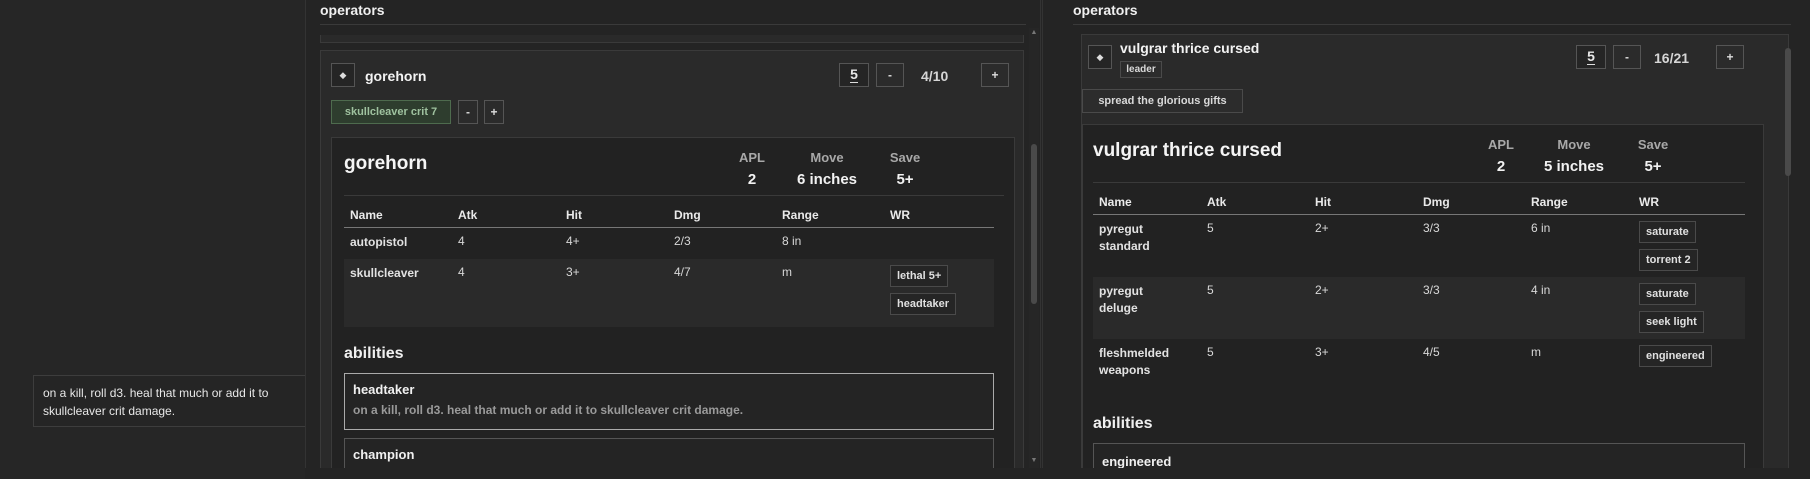  What do you see at coordinates (468, 112) in the screenshot?
I see `rule-decrement-button: -` at bounding box center [468, 112].